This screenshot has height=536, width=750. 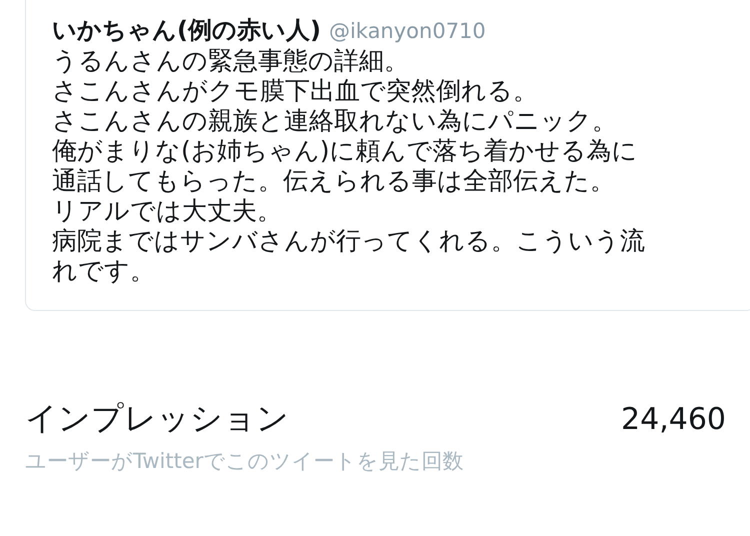 What do you see at coordinates (186, 30) in the screenshot?
I see `author-name: いかちゃん(例の赤い人)` at bounding box center [186, 30].